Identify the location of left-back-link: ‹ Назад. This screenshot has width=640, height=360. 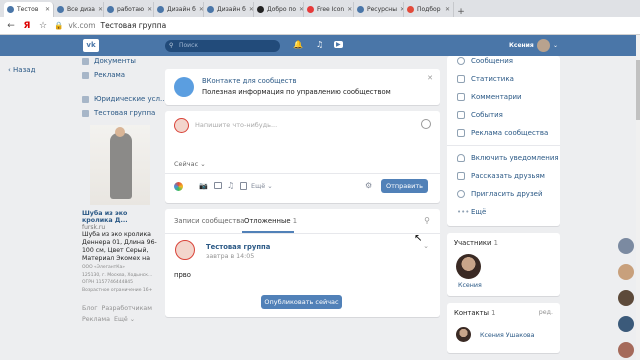
(21, 70).